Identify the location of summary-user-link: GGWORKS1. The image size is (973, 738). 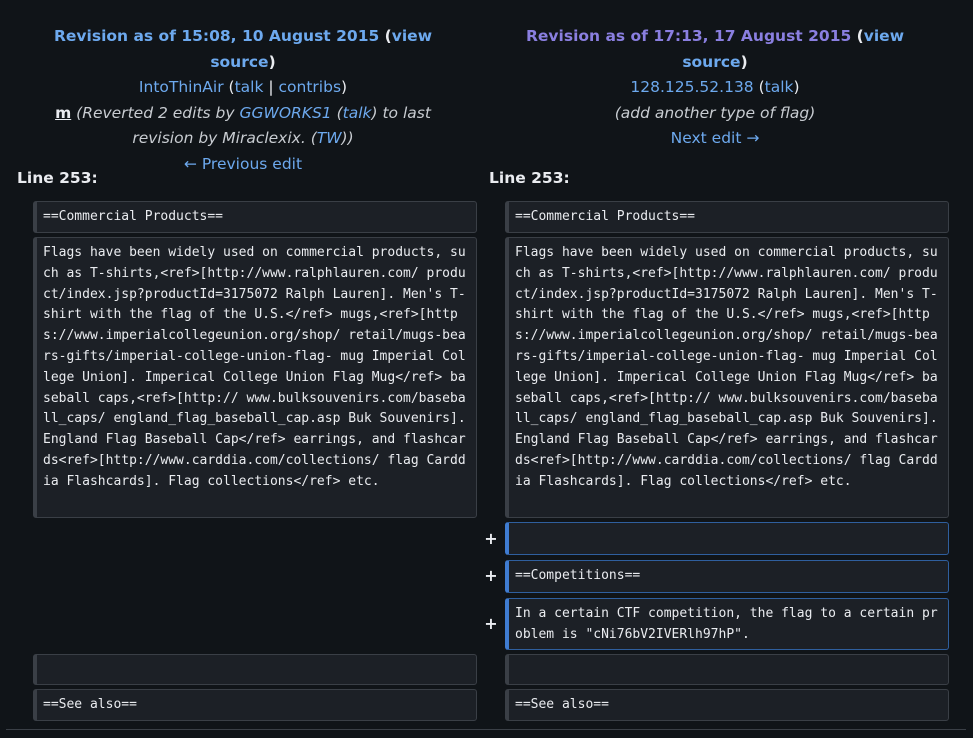
(285, 113).